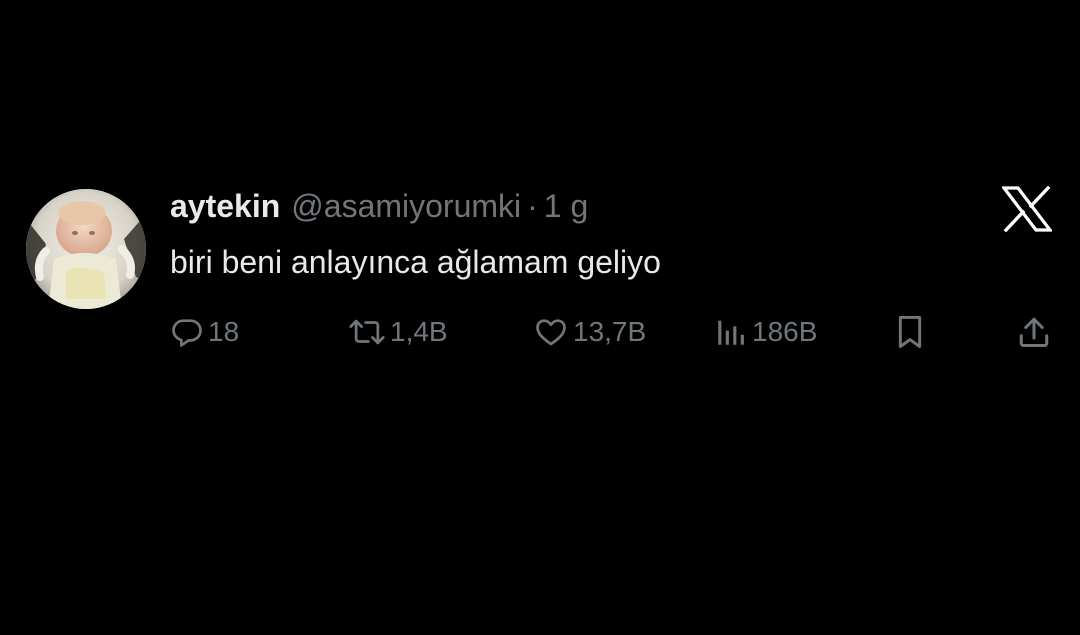  I want to click on heart-icon, so click(551, 332).